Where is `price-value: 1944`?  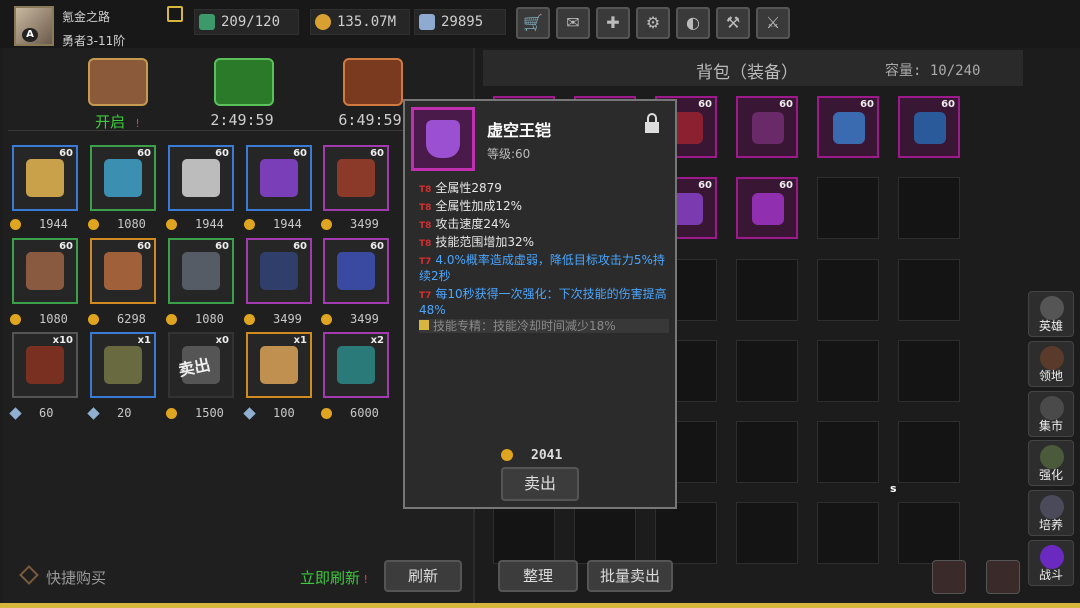 price-value: 1944 is located at coordinates (53, 224).